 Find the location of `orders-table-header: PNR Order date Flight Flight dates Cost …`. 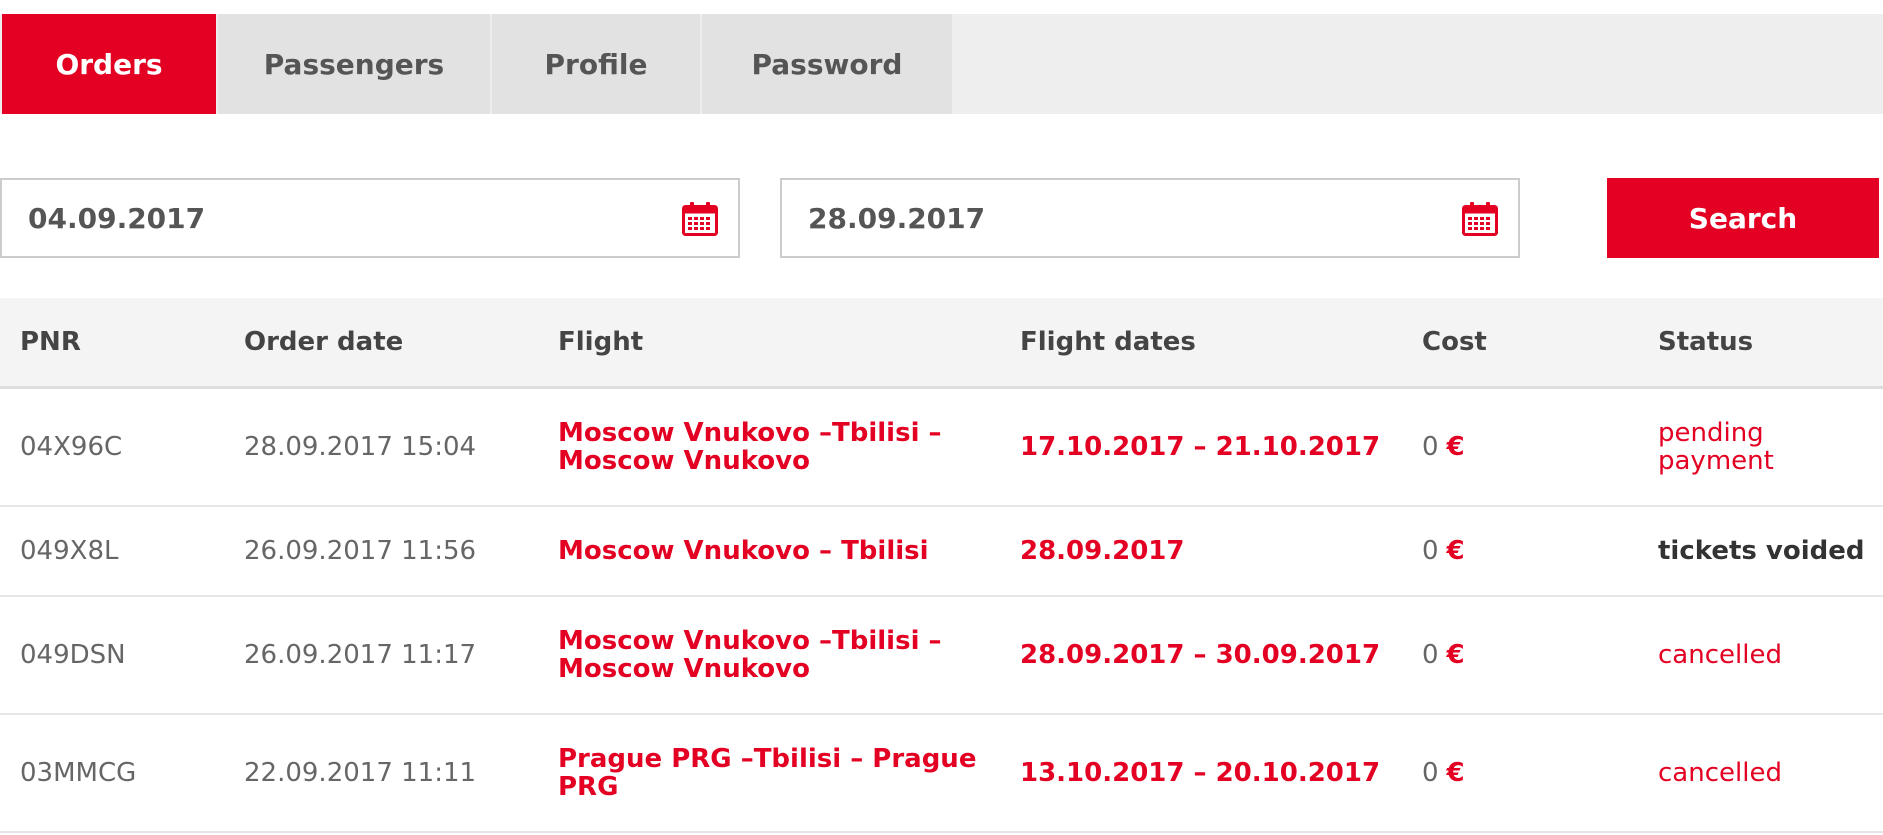

orders-table-header: PNR Order date Flight Flight dates Cost … is located at coordinates (941, 343).